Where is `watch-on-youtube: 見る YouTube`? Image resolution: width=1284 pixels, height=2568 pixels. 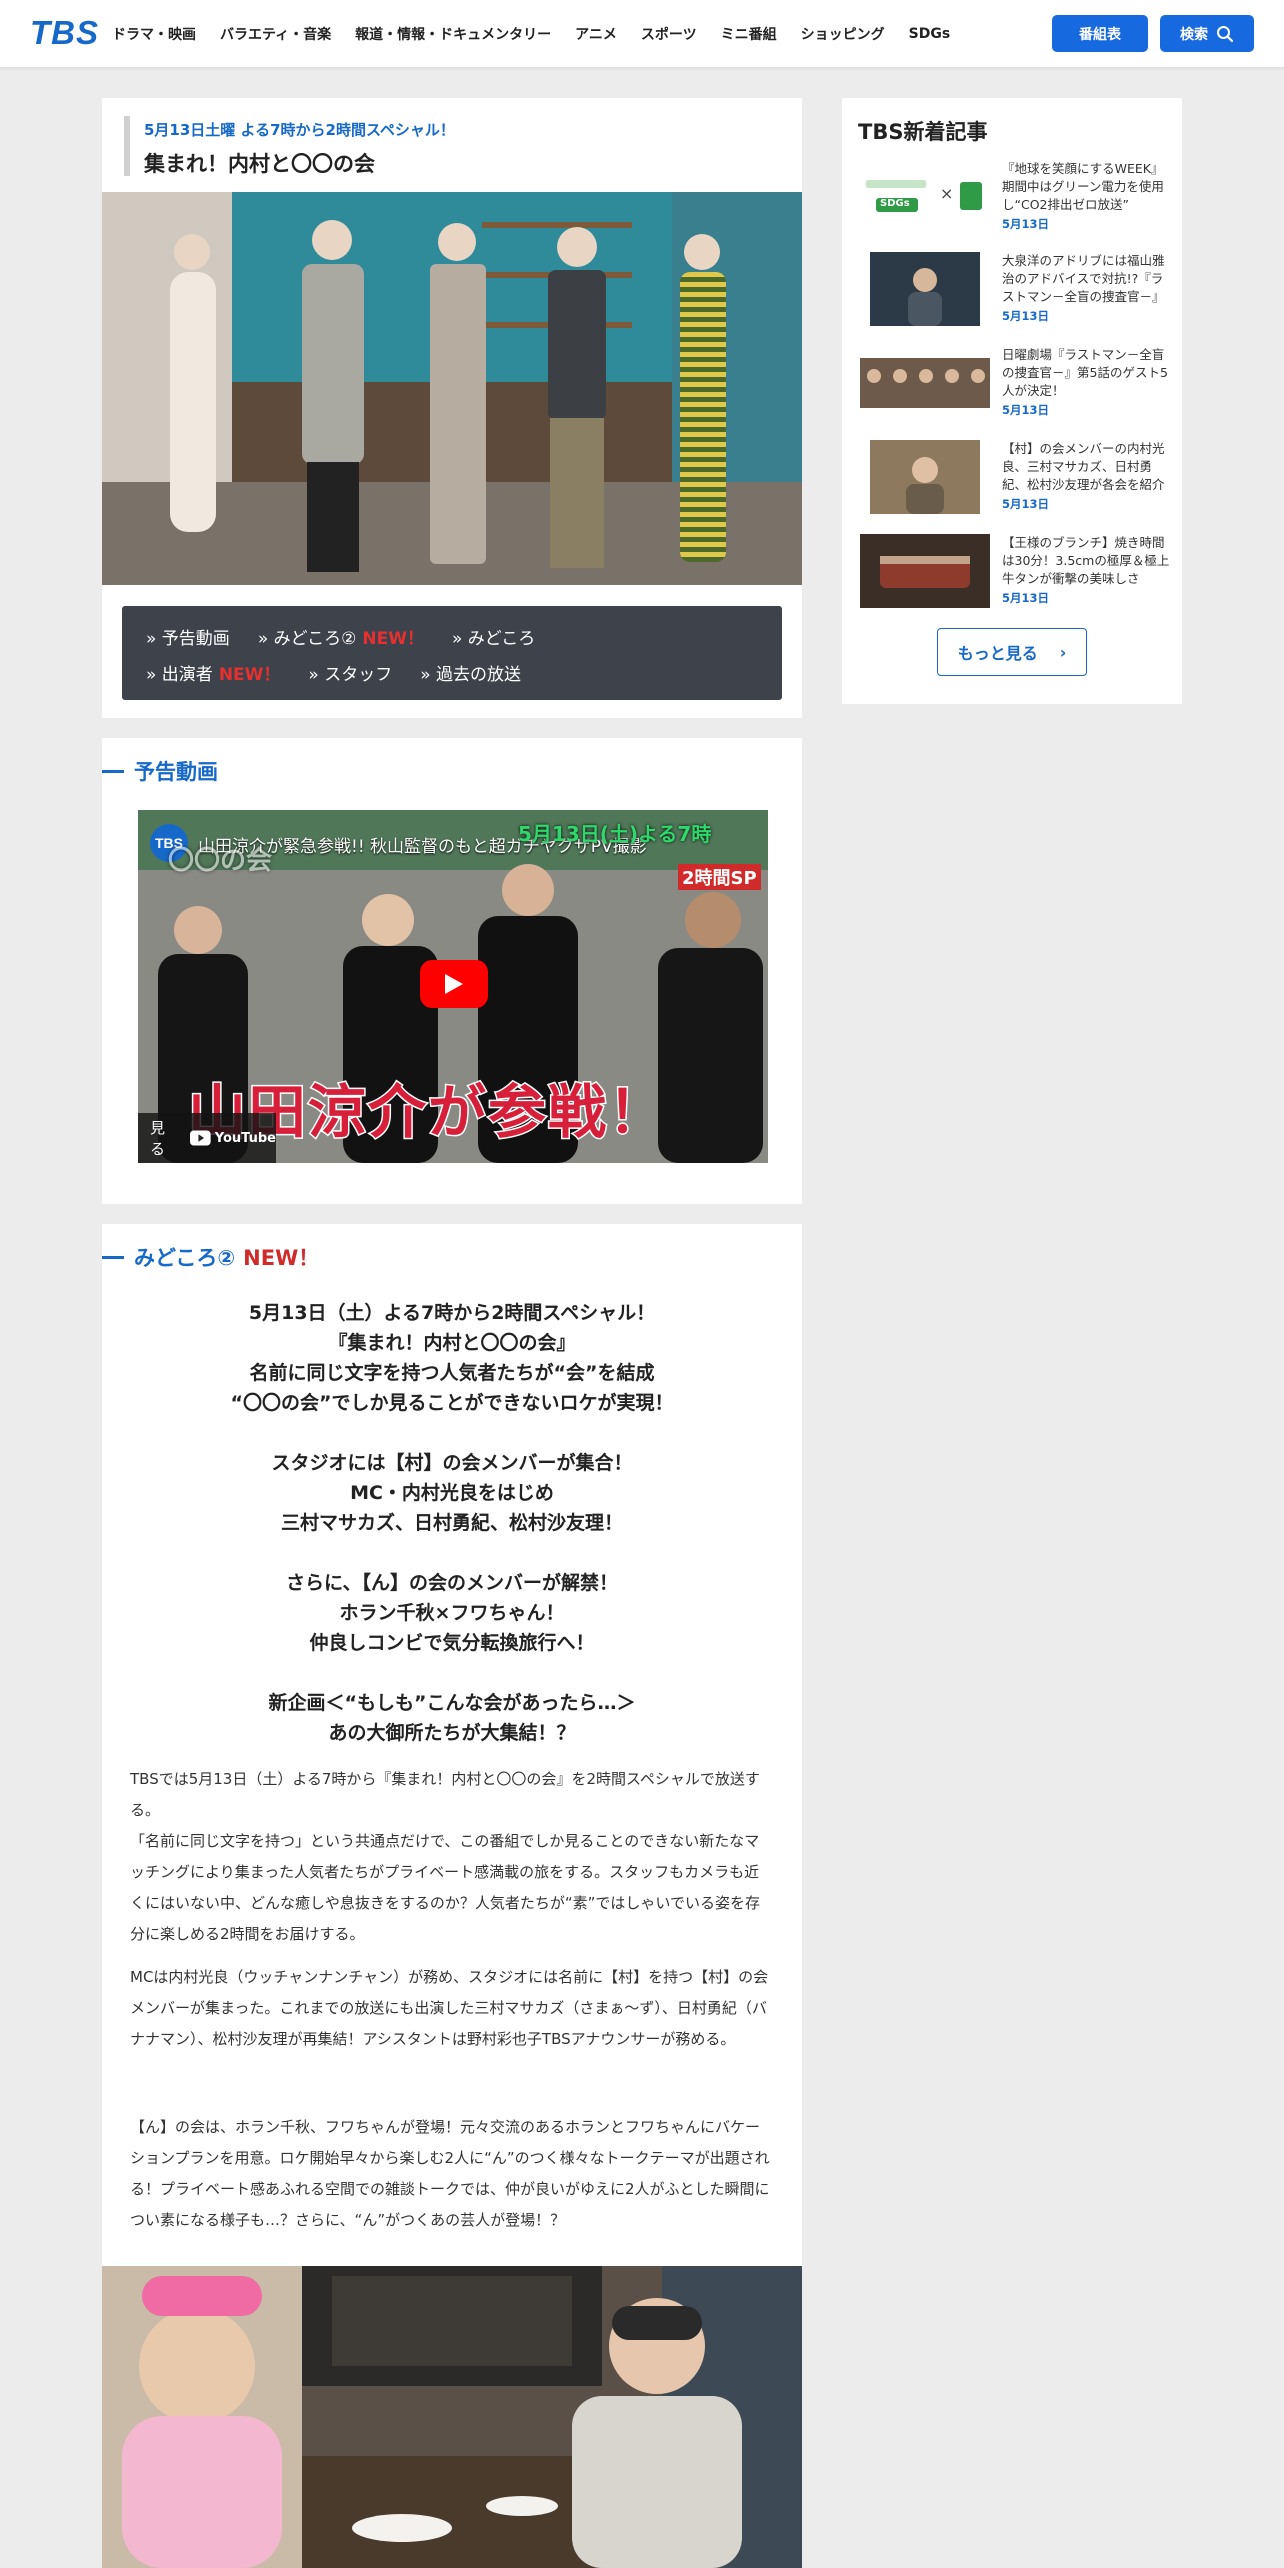
watch-on-youtube: 見る YouTube is located at coordinates (207, 1138).